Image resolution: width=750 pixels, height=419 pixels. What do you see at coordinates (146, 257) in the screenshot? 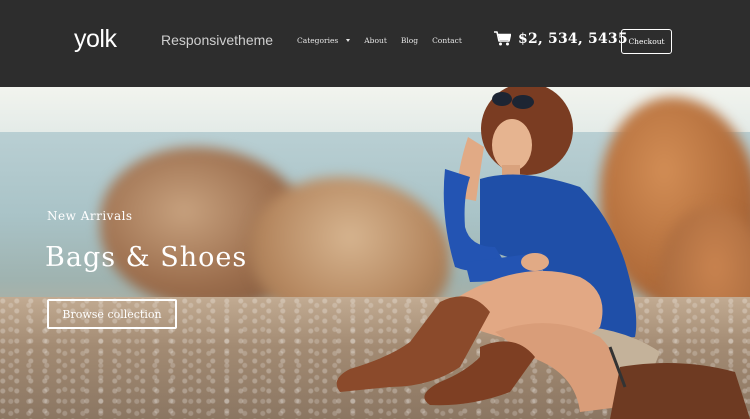
I see `hero-title: Bags & Shoes` at bounding box center [146, 257].